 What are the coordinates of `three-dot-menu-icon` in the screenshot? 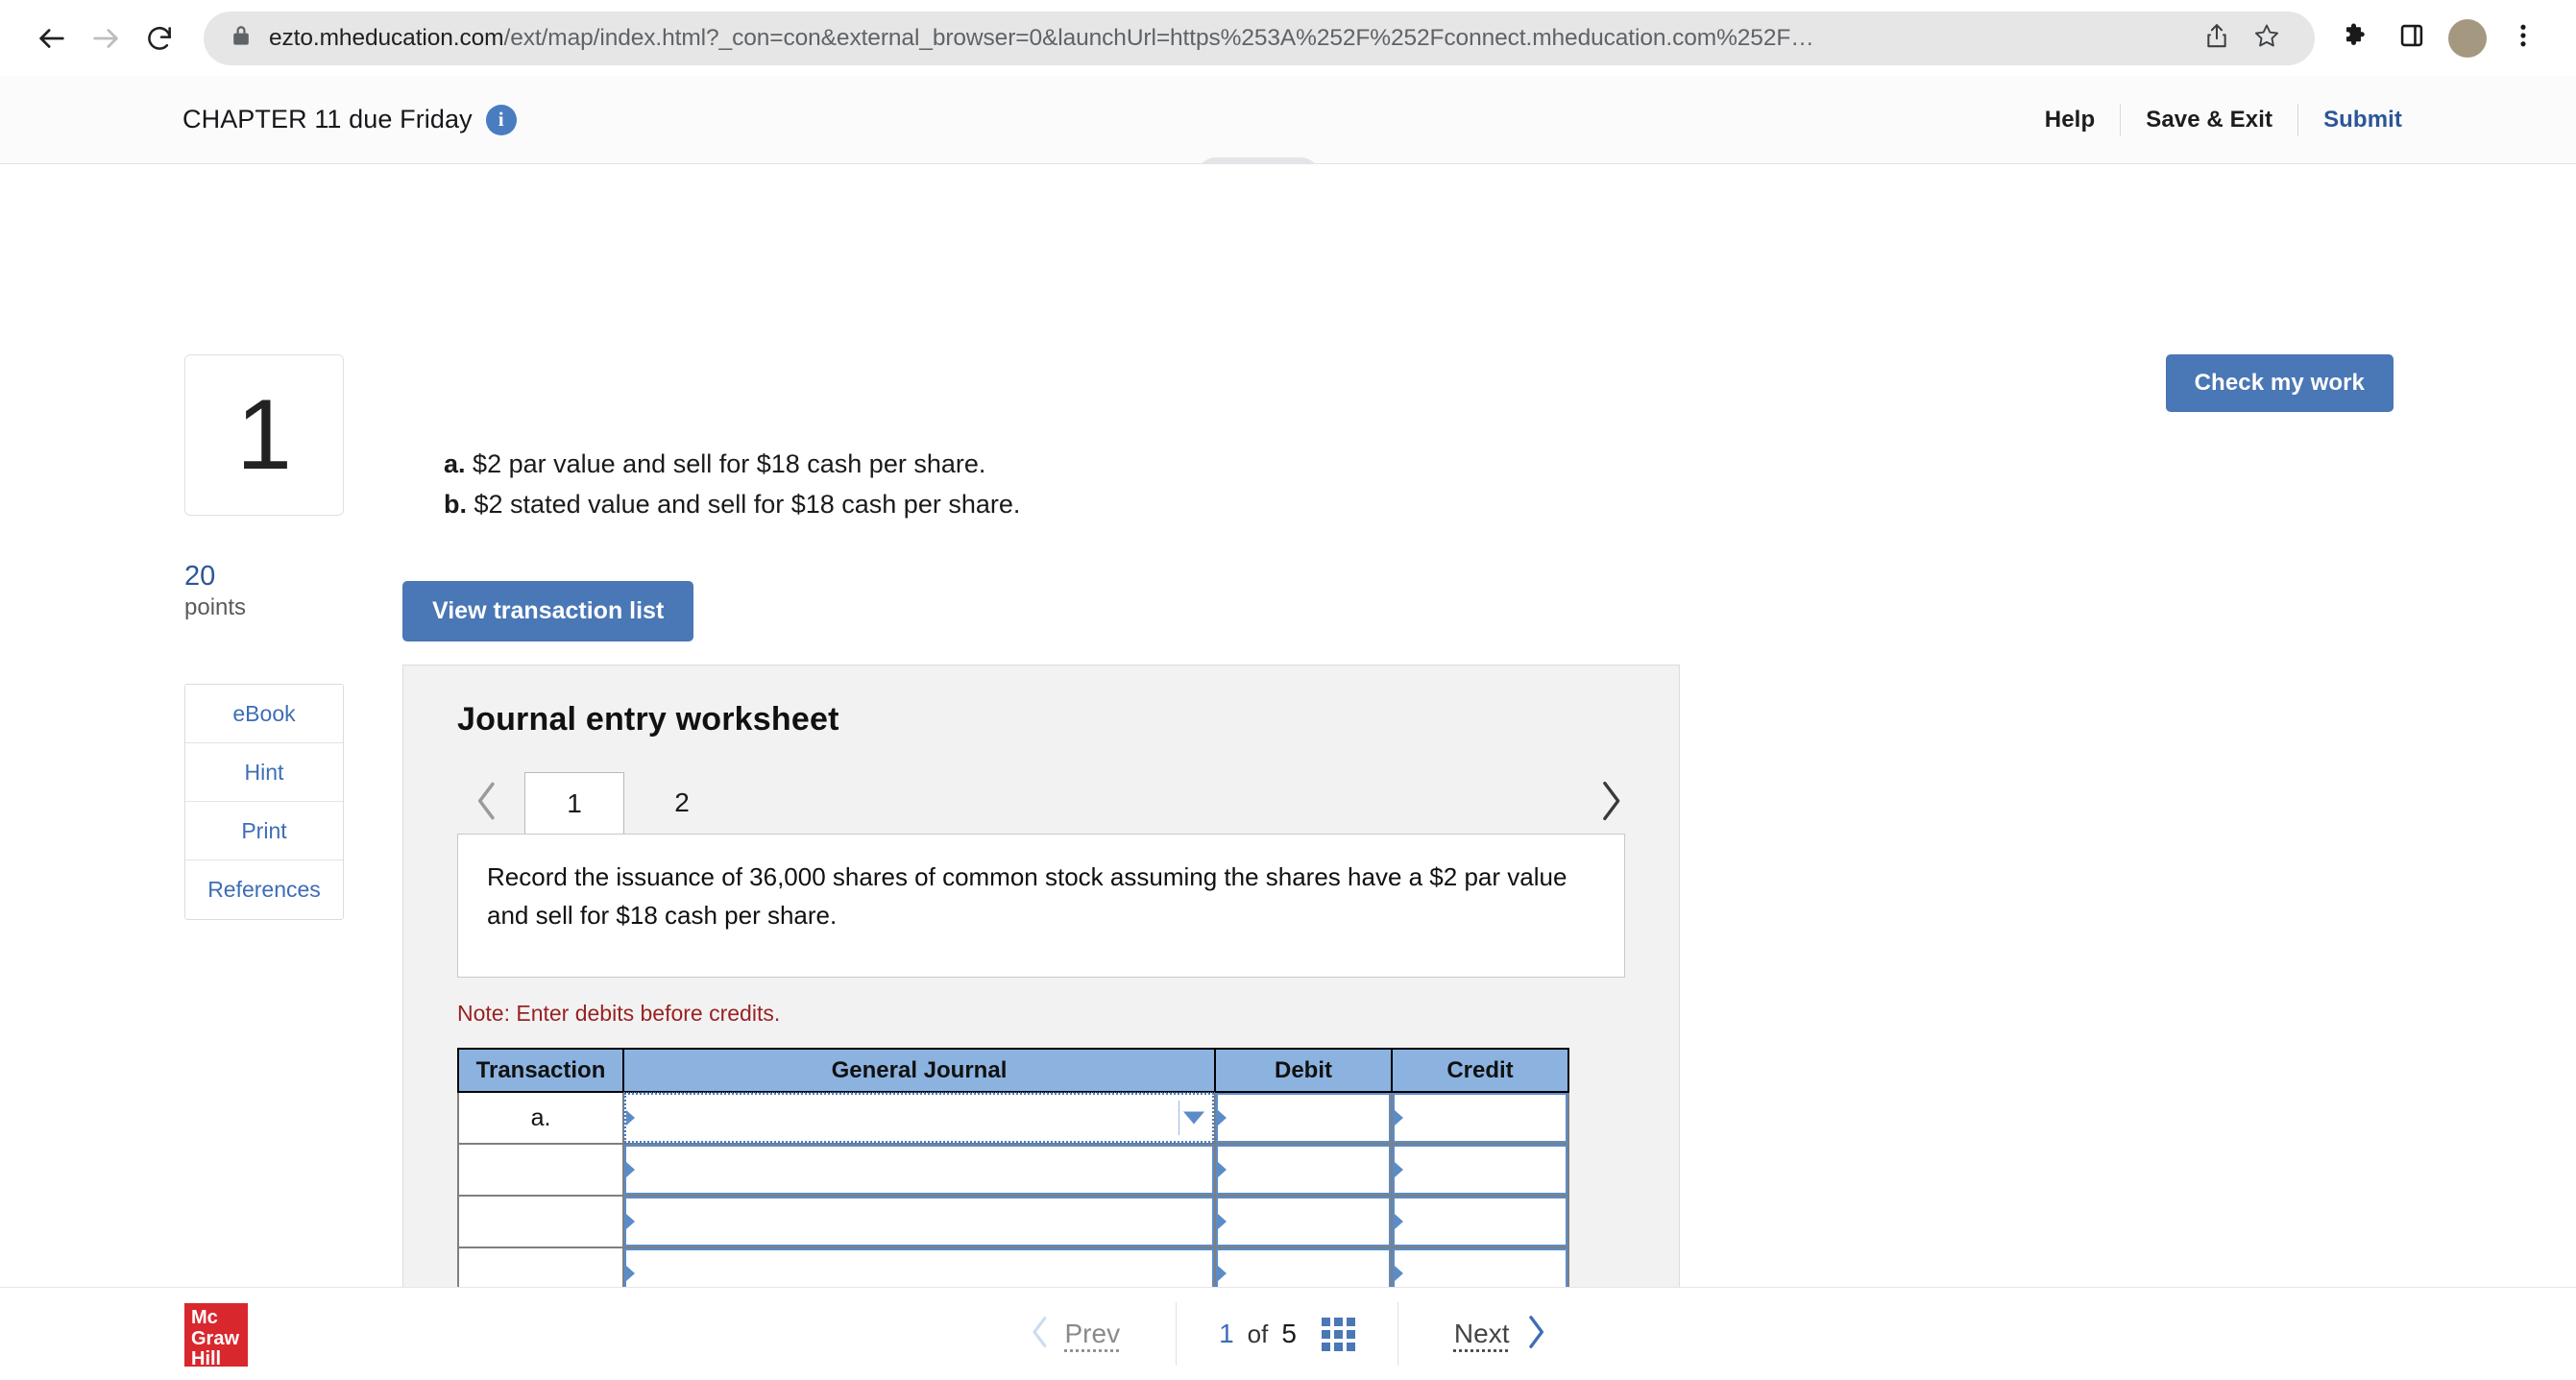 It's located at (2523, 38).